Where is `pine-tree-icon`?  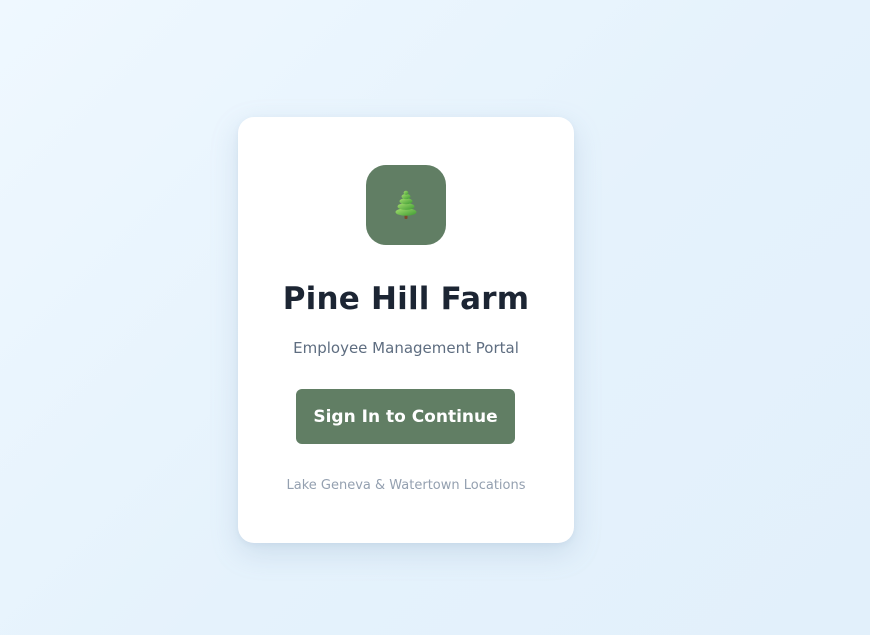
pine-tree-icon is located at coordinates (406, 204).